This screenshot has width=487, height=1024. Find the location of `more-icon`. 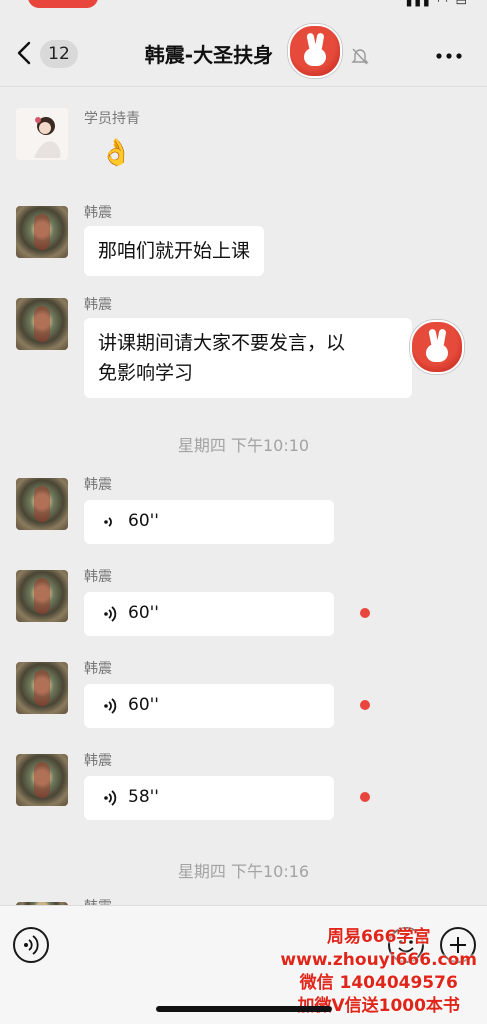

more-icon is located at coordinates (449, 56).